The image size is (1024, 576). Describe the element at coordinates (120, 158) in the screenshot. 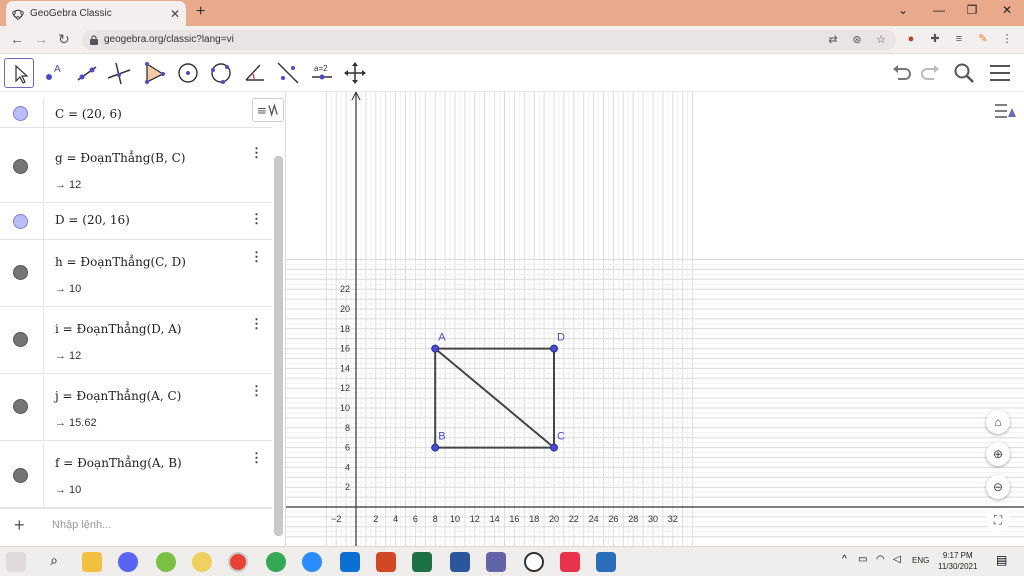

I see `algebra-definition: g = ĐoạnThẳng(B, C)` at that location.